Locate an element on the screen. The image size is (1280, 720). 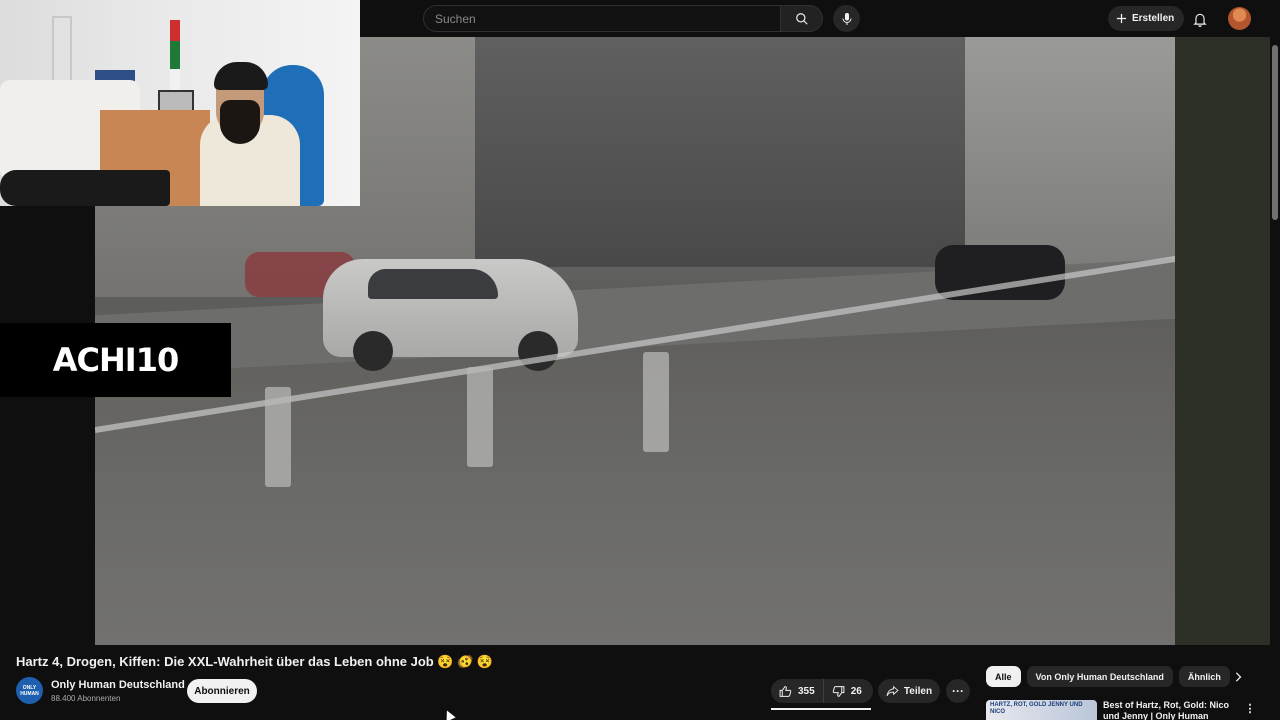
thumbs-up-icon is located at coordinates (785, 691).